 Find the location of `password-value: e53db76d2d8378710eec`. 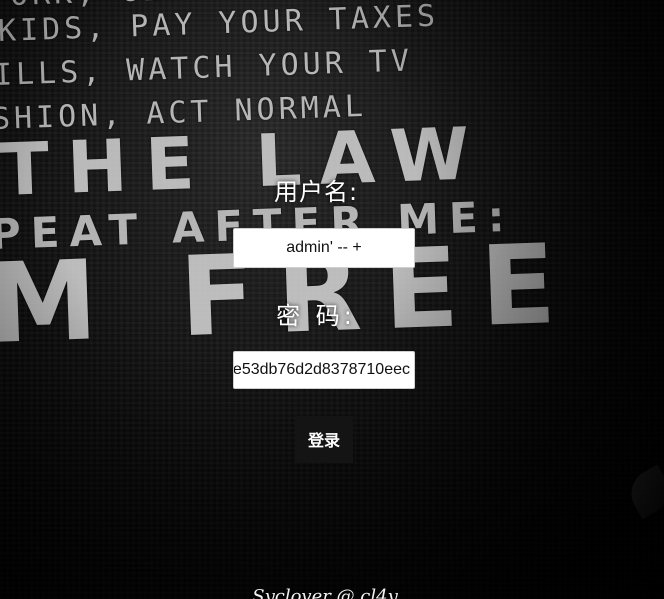

password-value: e53db76d2d8378710eec is located at coordinates (321, 369).